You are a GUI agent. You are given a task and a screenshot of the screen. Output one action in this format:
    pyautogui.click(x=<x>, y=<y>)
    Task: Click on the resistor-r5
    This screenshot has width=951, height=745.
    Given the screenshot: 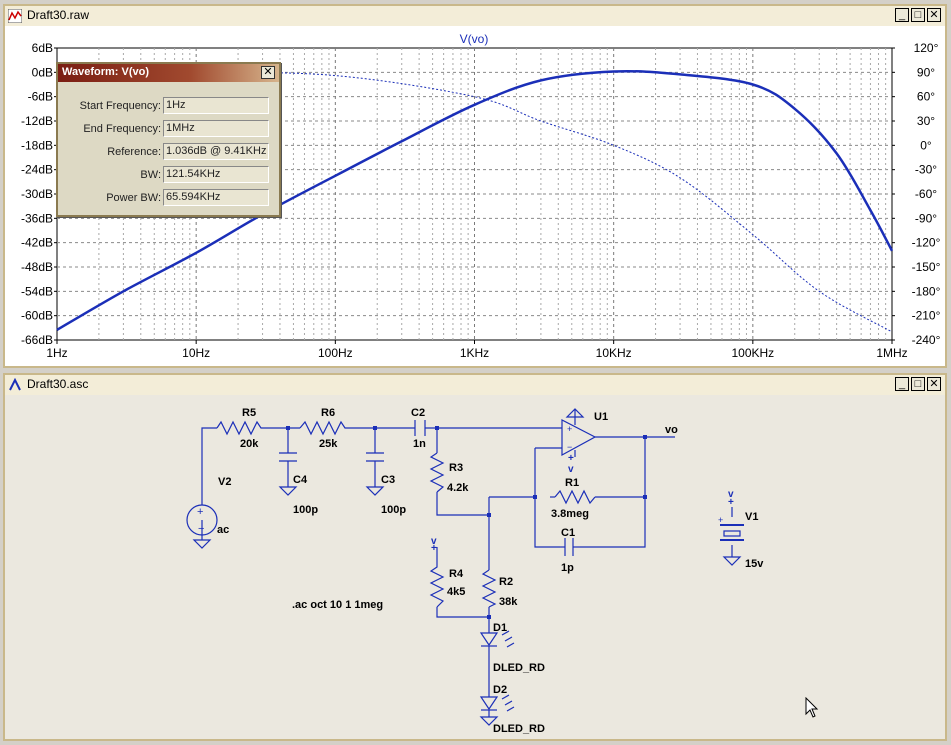 What is the action you would take?
    pyautogui.click(x=240, y=428)
    